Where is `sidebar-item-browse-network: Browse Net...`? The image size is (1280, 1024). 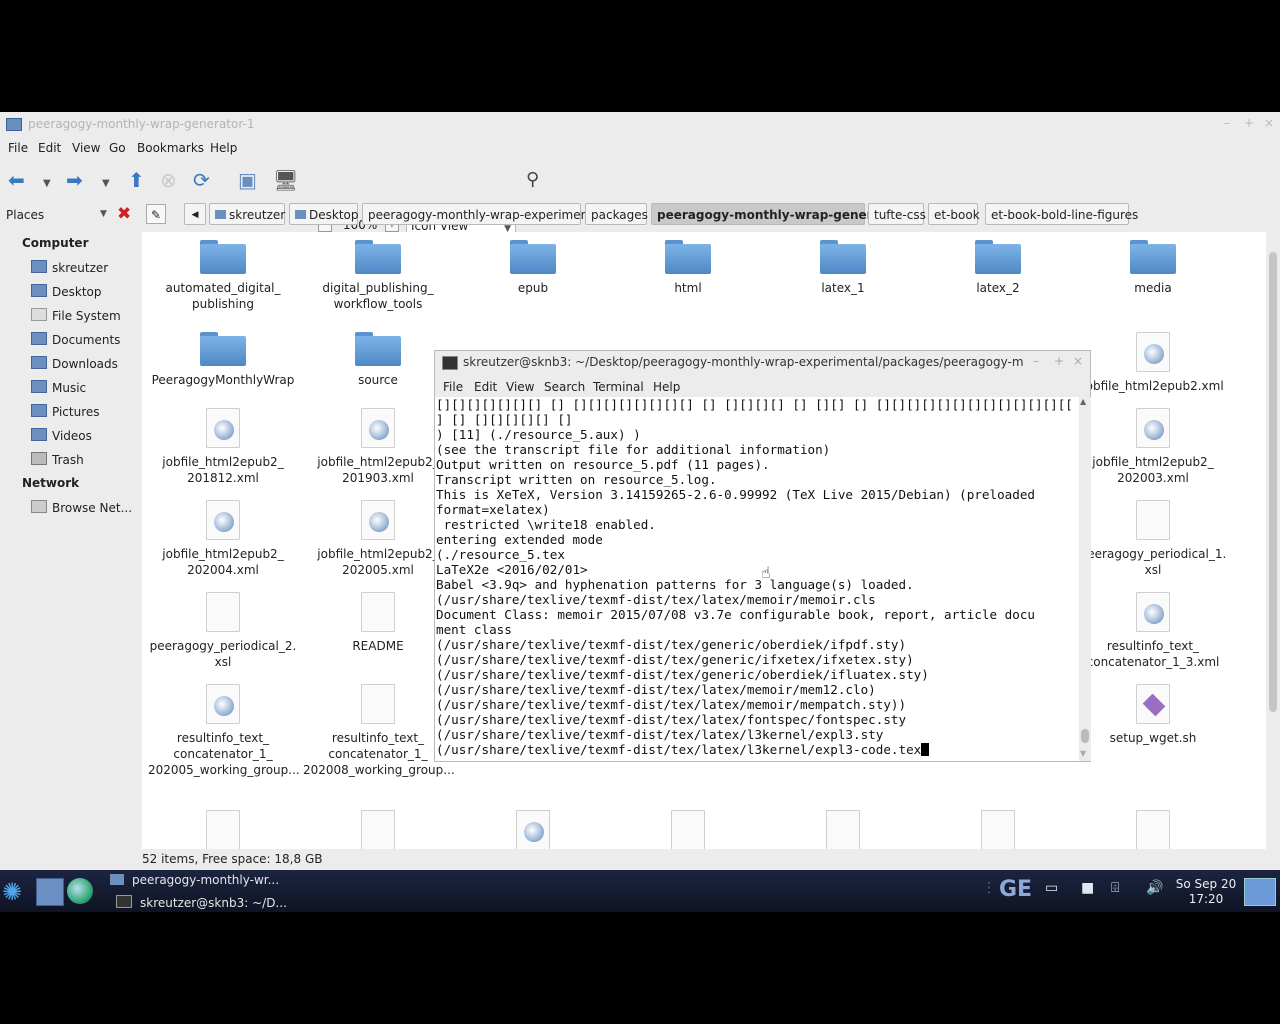
sidebar-item-browse-network: Browse Net... is located at coordinates (81, 507).